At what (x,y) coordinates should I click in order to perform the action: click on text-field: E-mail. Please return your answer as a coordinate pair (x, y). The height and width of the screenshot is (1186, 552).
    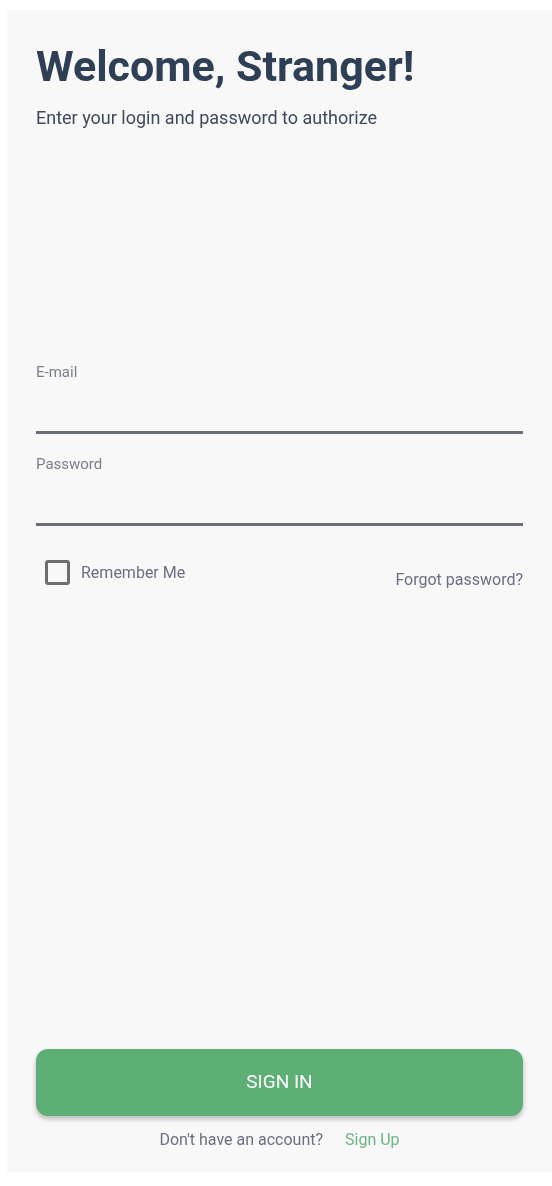
    Looking at the image, I should click on (279, 398).